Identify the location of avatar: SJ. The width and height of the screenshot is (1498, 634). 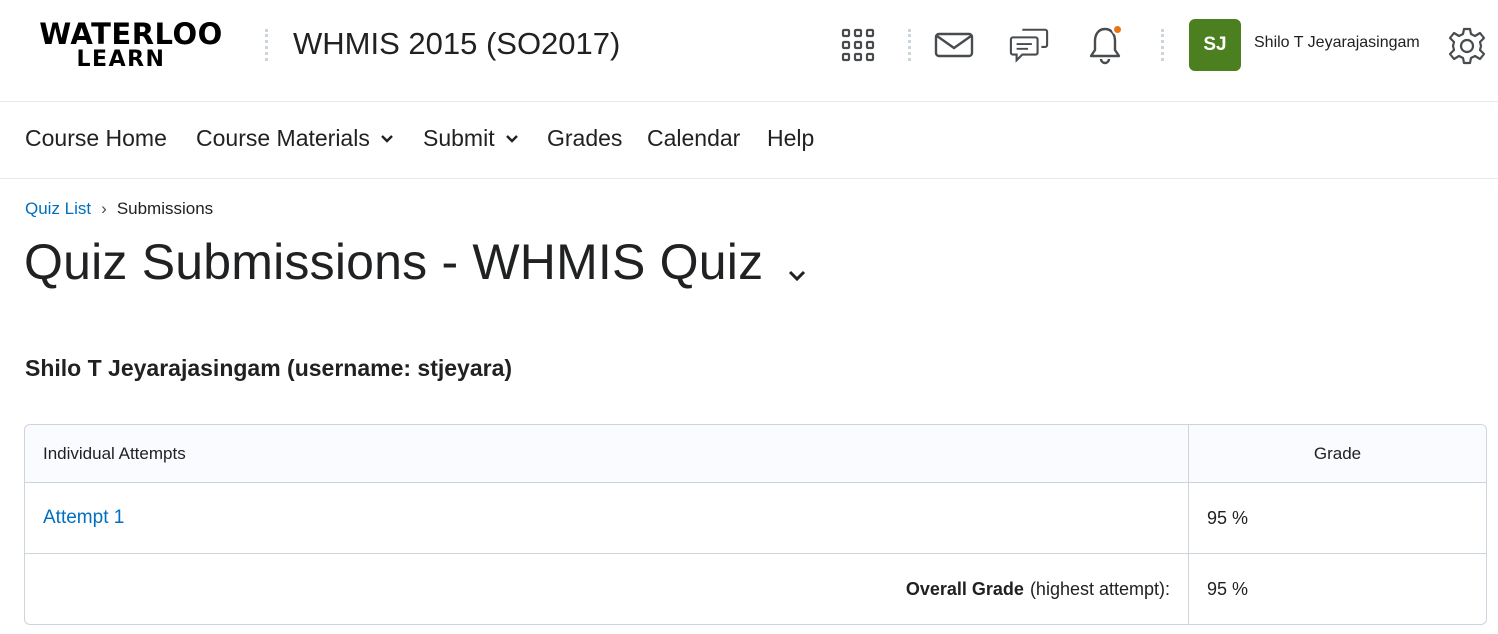
(1215, 45).